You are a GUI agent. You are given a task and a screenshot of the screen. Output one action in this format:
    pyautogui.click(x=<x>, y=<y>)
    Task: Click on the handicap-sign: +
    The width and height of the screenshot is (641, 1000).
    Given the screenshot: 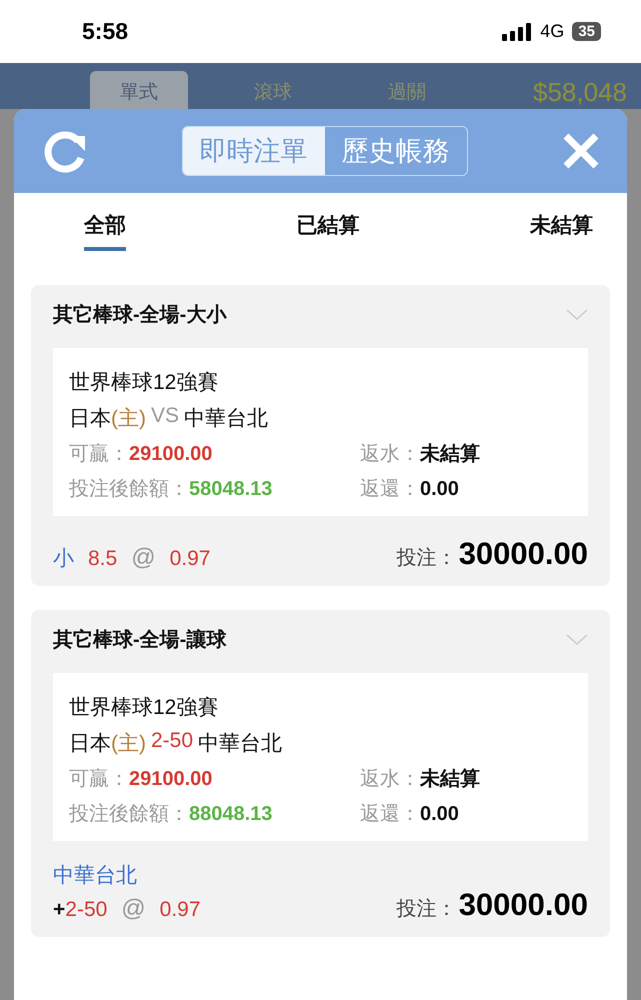 What is the action you would take?
    pyautogui.click(x=59, y=910)
    